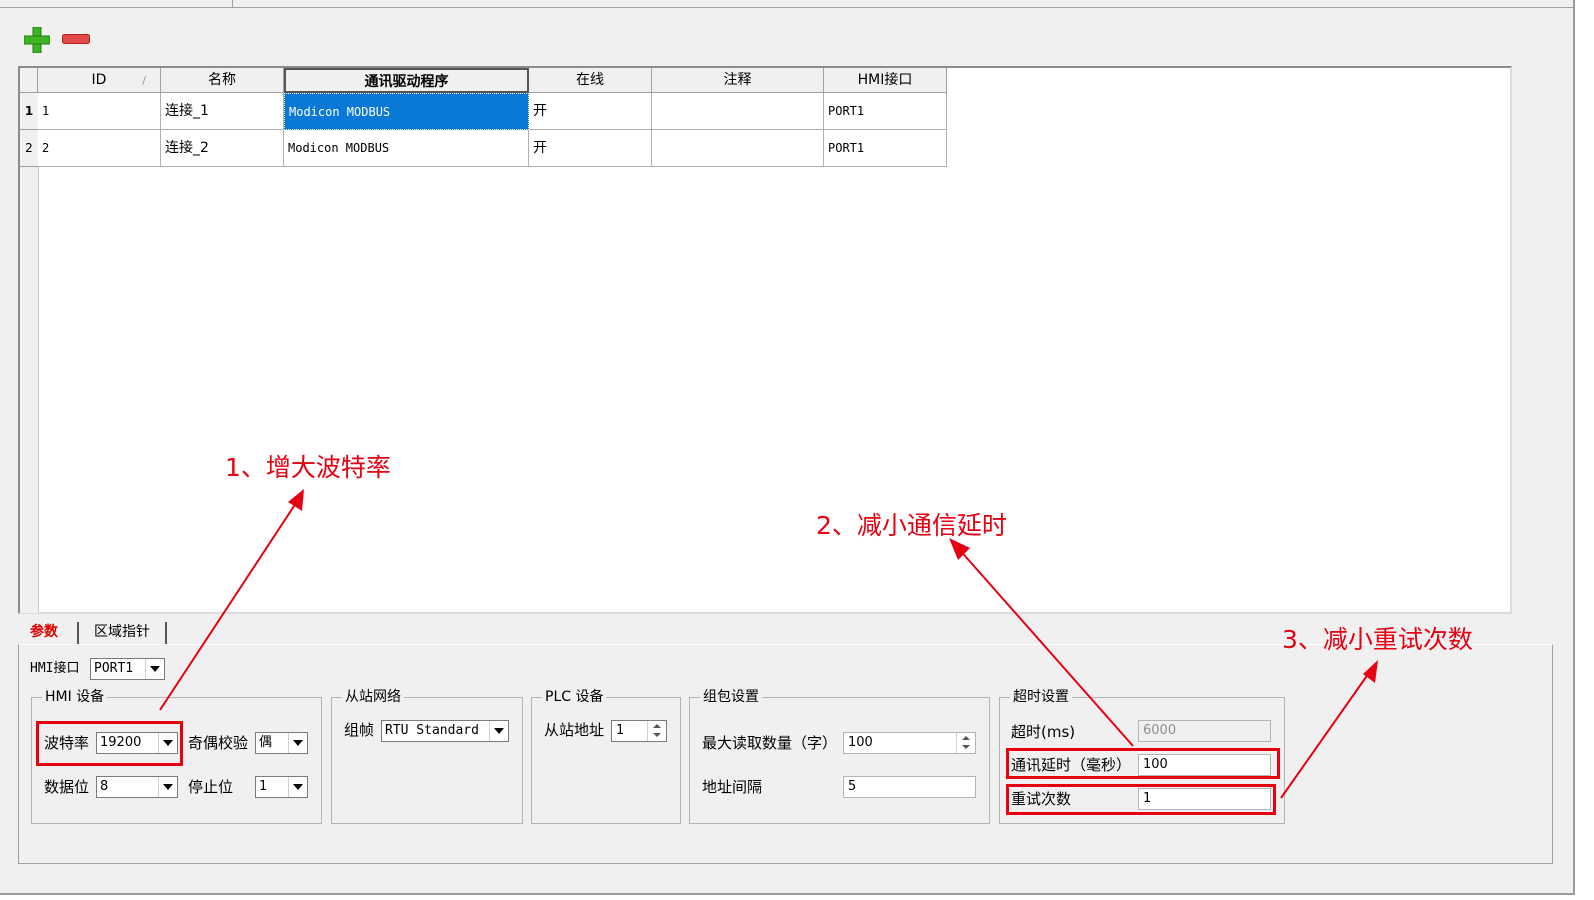 This screenshot has width=1594, height=900. Describe the element at coordinates (29, 111) in the screenshot. I see `row-header: 1` at that location.